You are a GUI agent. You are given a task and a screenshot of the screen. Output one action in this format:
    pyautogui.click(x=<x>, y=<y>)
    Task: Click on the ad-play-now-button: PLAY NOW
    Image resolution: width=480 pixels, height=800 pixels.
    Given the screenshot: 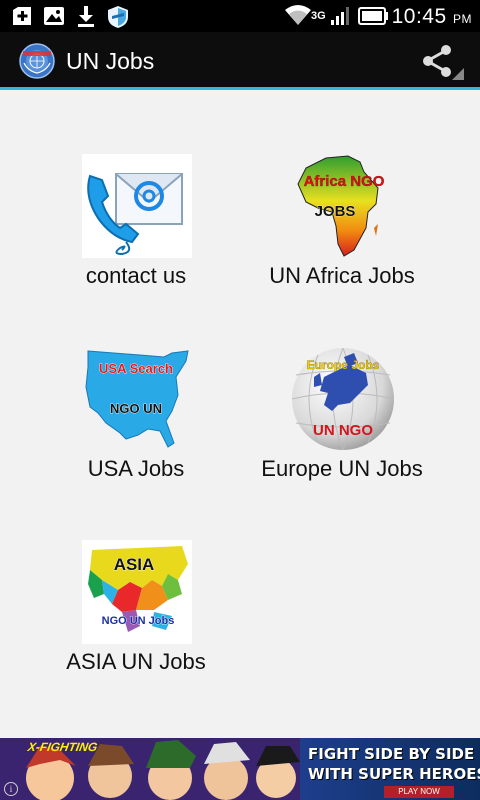 What is the action you would take?
    pyautogui.click(x=419, y=792)
    